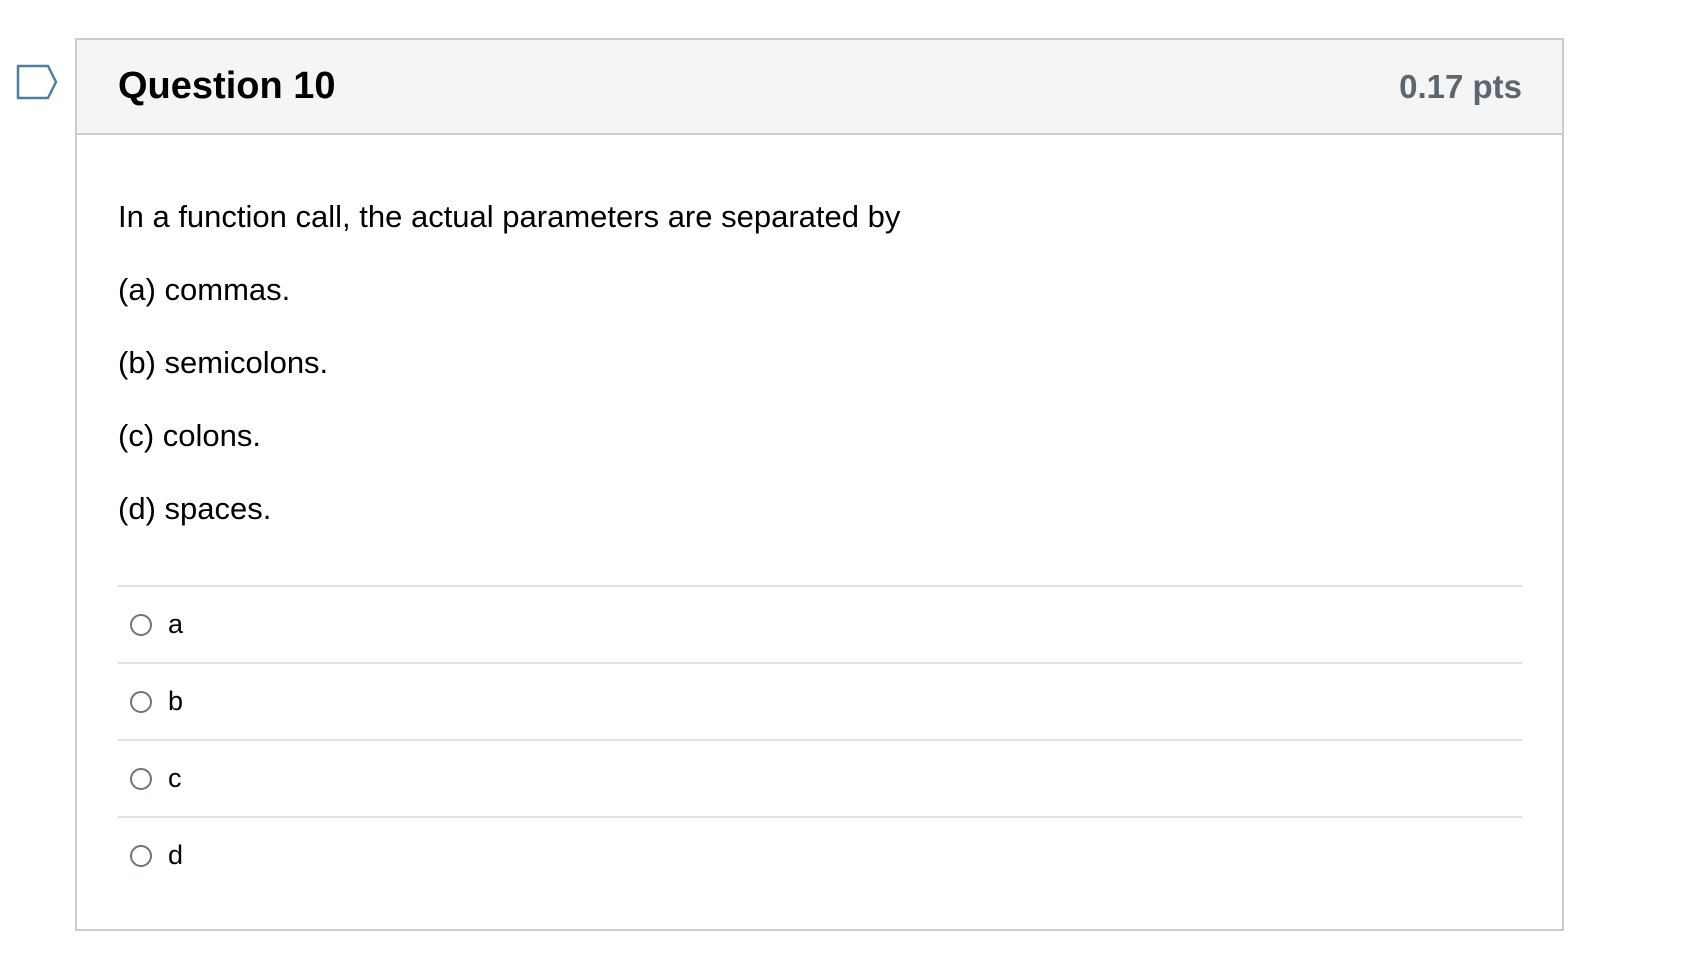  What do you see at coordinates (820, 855) in the screenshot?
I see `answer-option-d: d` at bounding box center [820, 855].